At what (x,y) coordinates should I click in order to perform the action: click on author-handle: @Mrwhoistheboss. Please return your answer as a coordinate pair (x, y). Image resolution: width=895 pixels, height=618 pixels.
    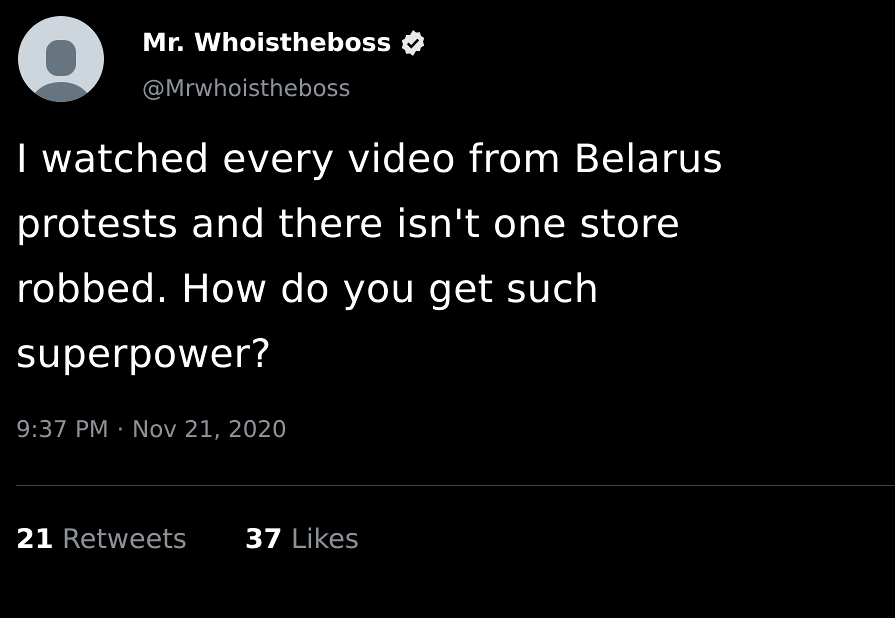
    Looking at the image, I should click on (285, 89).